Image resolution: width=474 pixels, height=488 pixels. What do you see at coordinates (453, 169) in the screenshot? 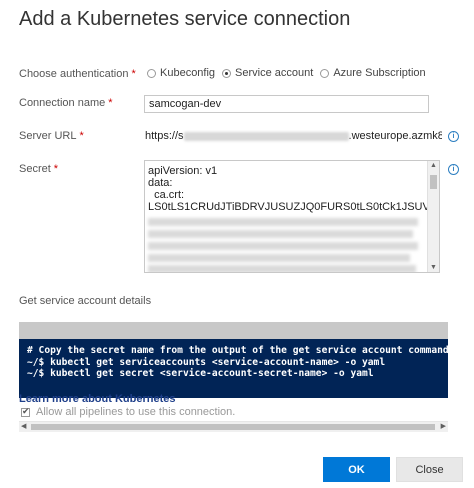
I see `secret-info-icon: i` at bounding box center [453, 169].